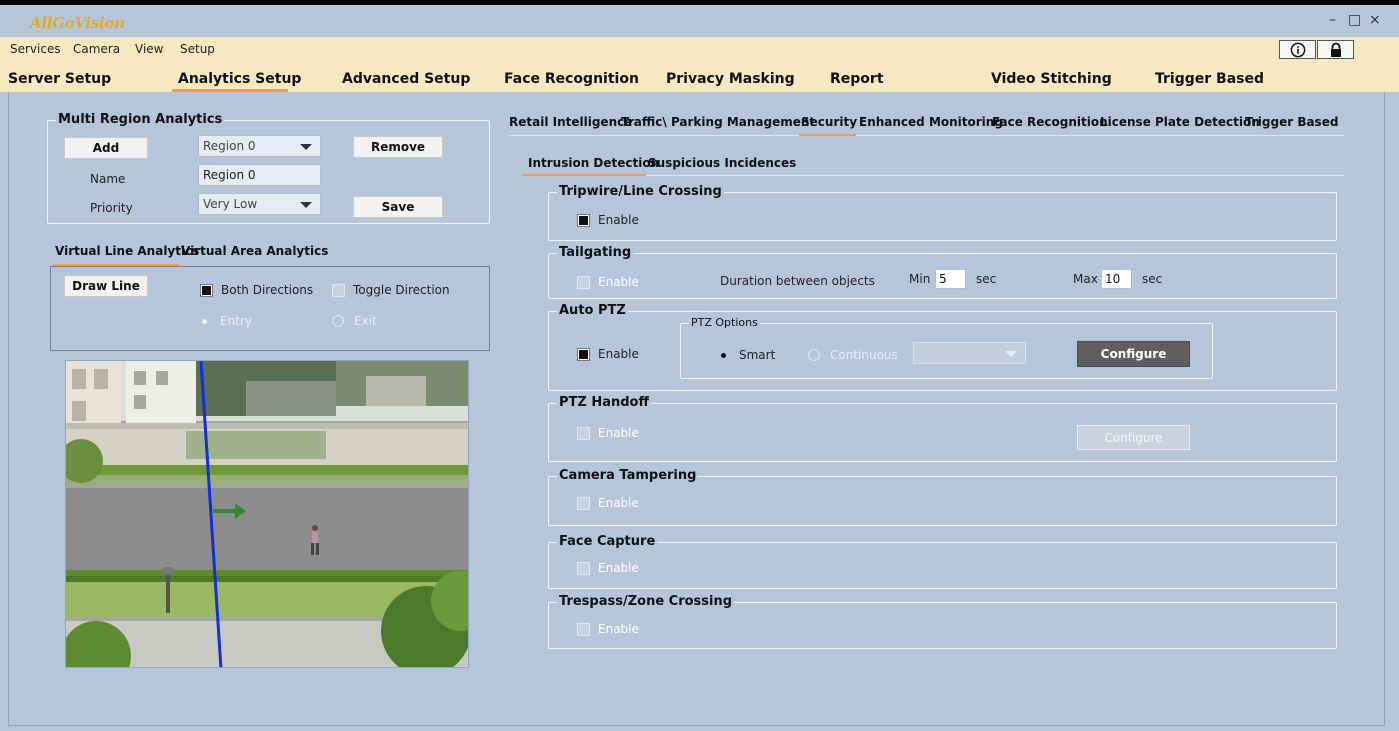 The image size is (1399, 731). I want to click on radio-label: Exit, so click(365, 321).